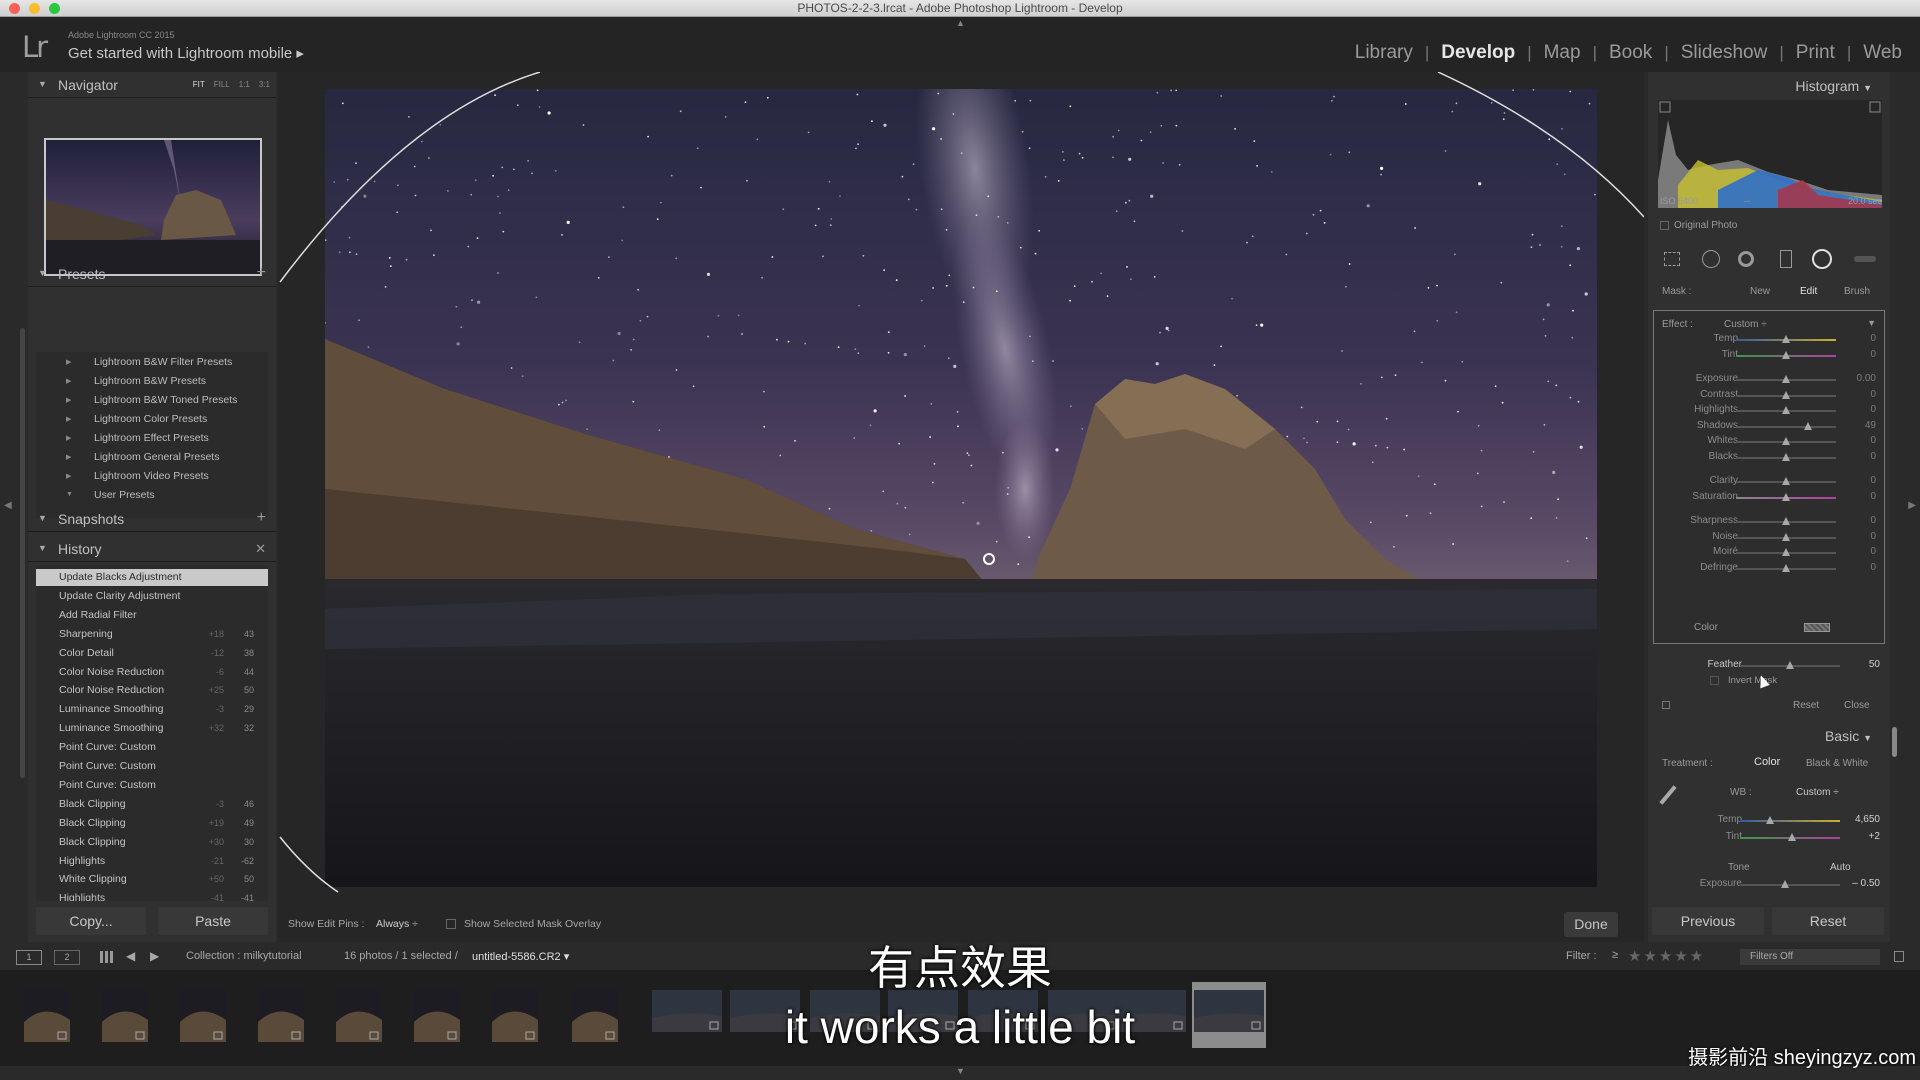  I want to click on invert-mask-checkbox, so click(1714, 680).